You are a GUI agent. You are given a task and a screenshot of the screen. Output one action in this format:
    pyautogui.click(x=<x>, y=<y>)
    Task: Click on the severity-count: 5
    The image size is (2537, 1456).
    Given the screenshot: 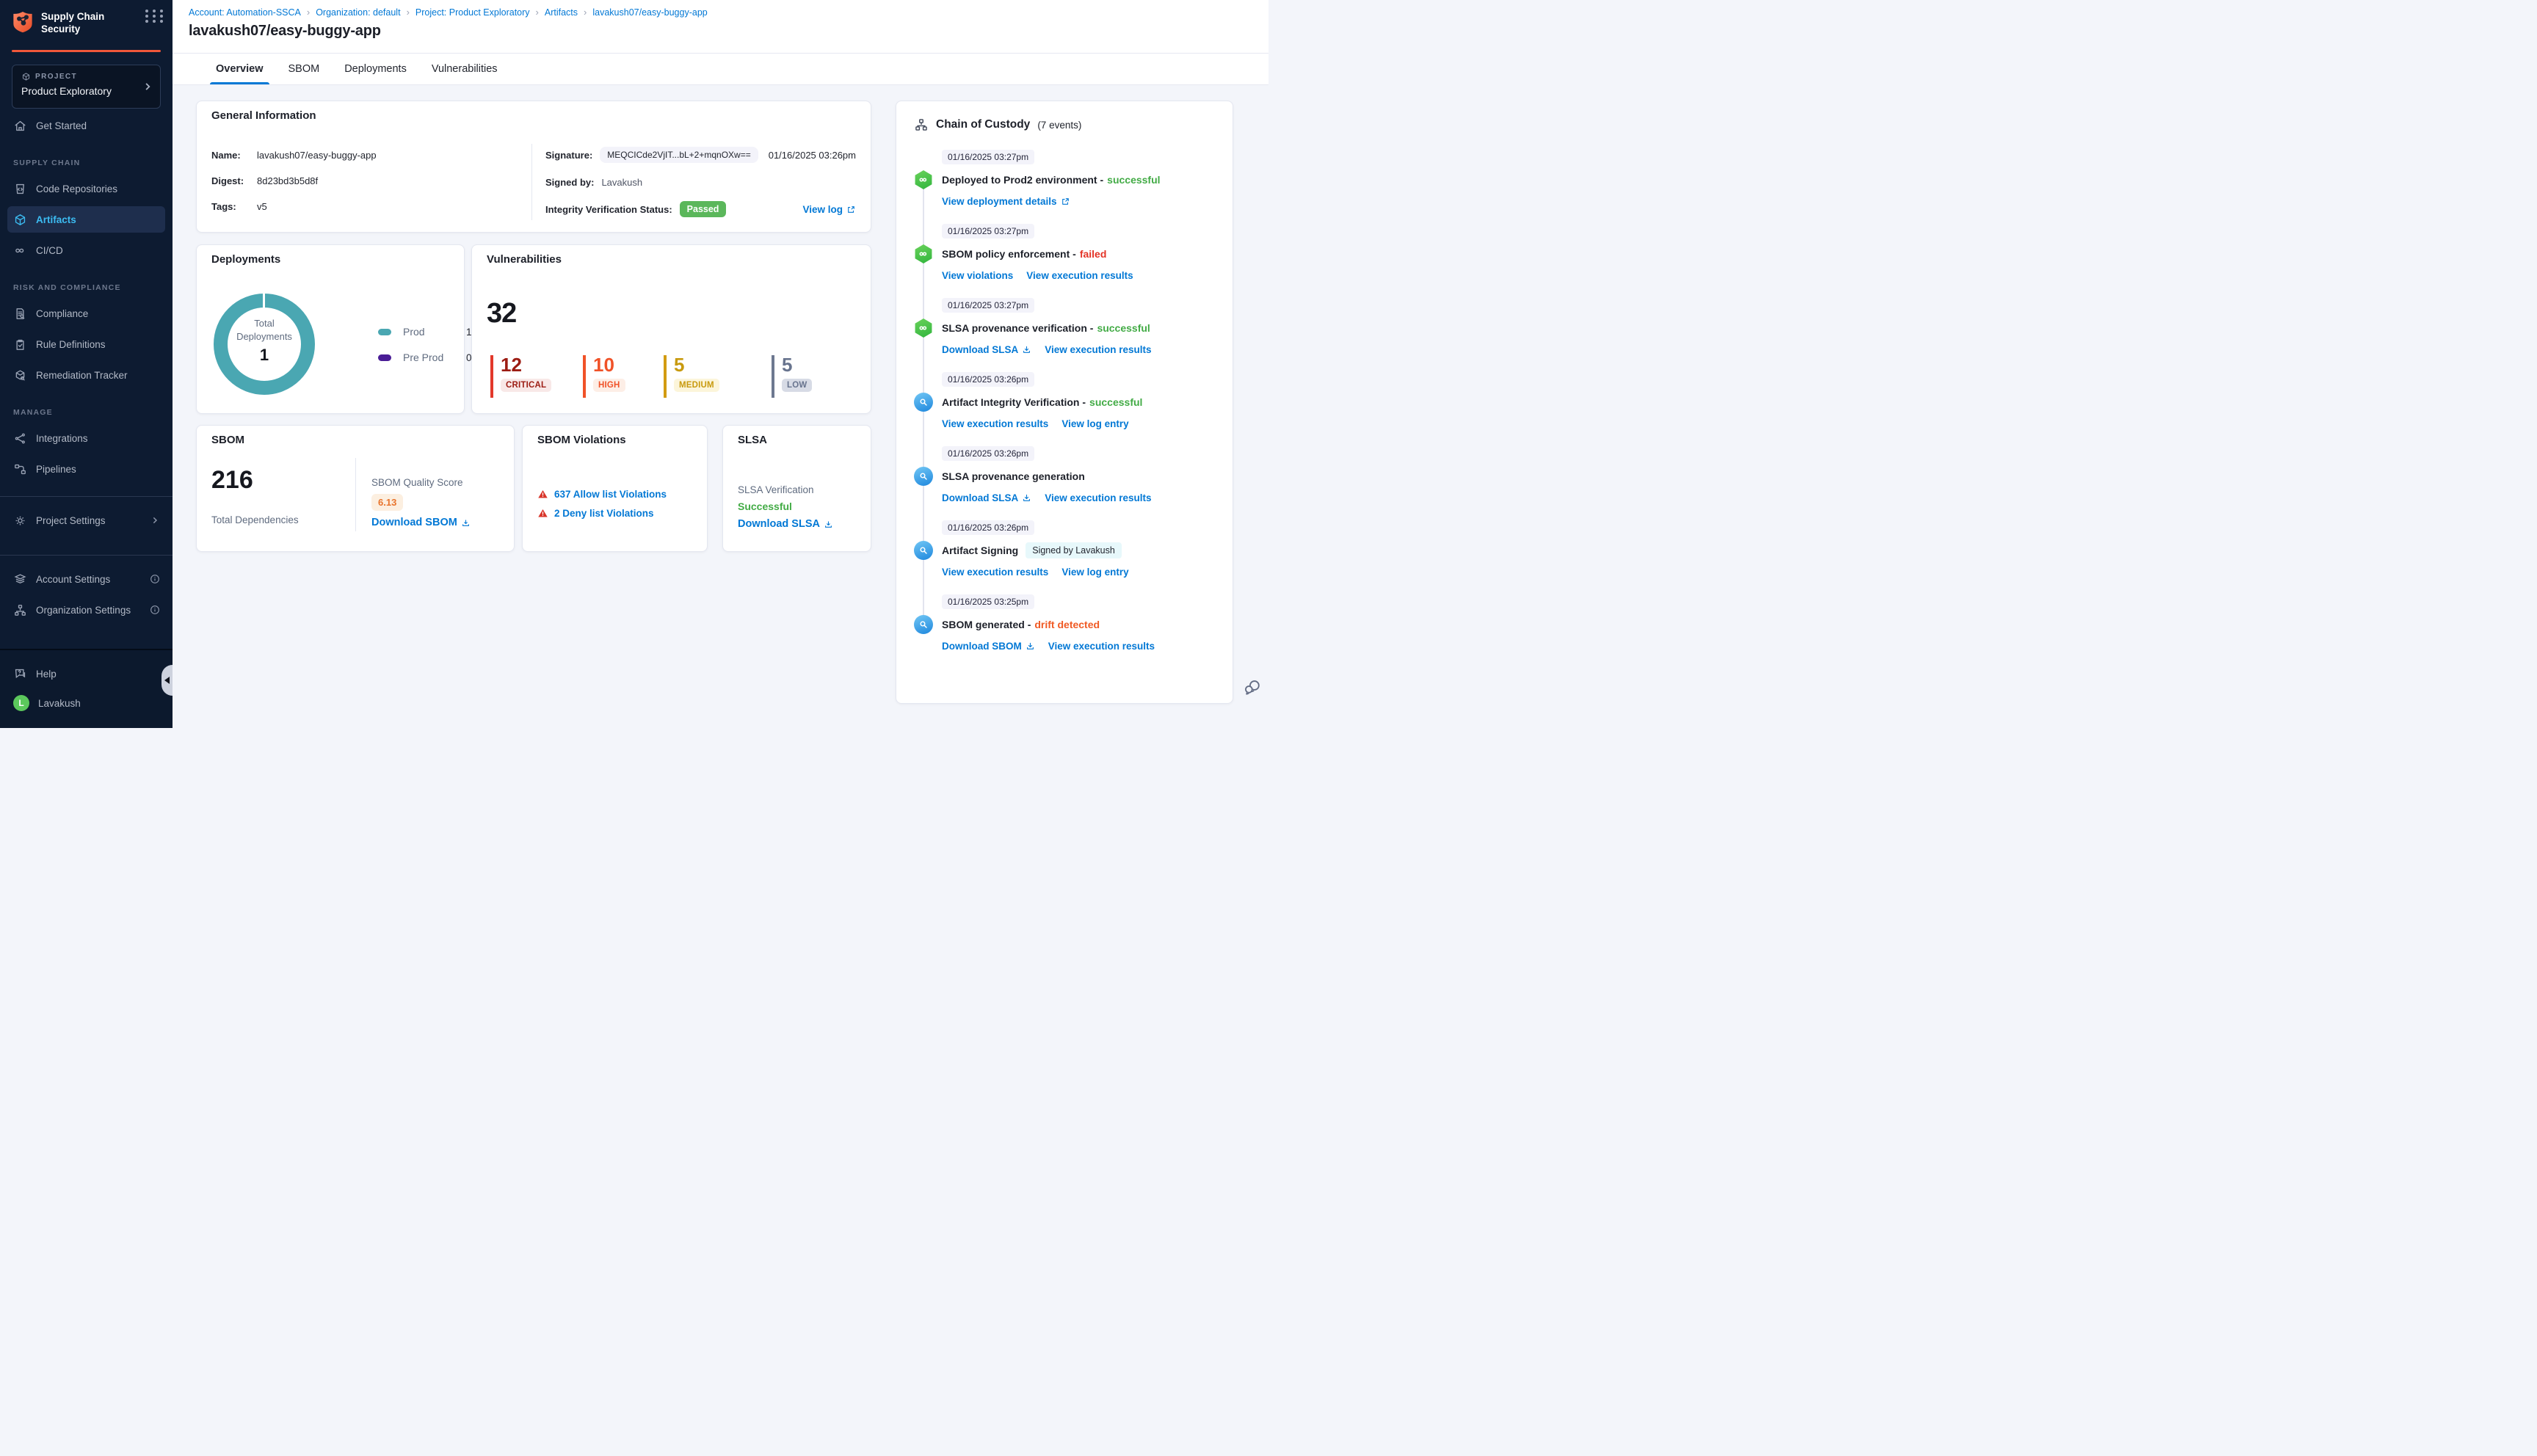 What is the action you would take?
    pyautogui.click(x=787, y=365)
    